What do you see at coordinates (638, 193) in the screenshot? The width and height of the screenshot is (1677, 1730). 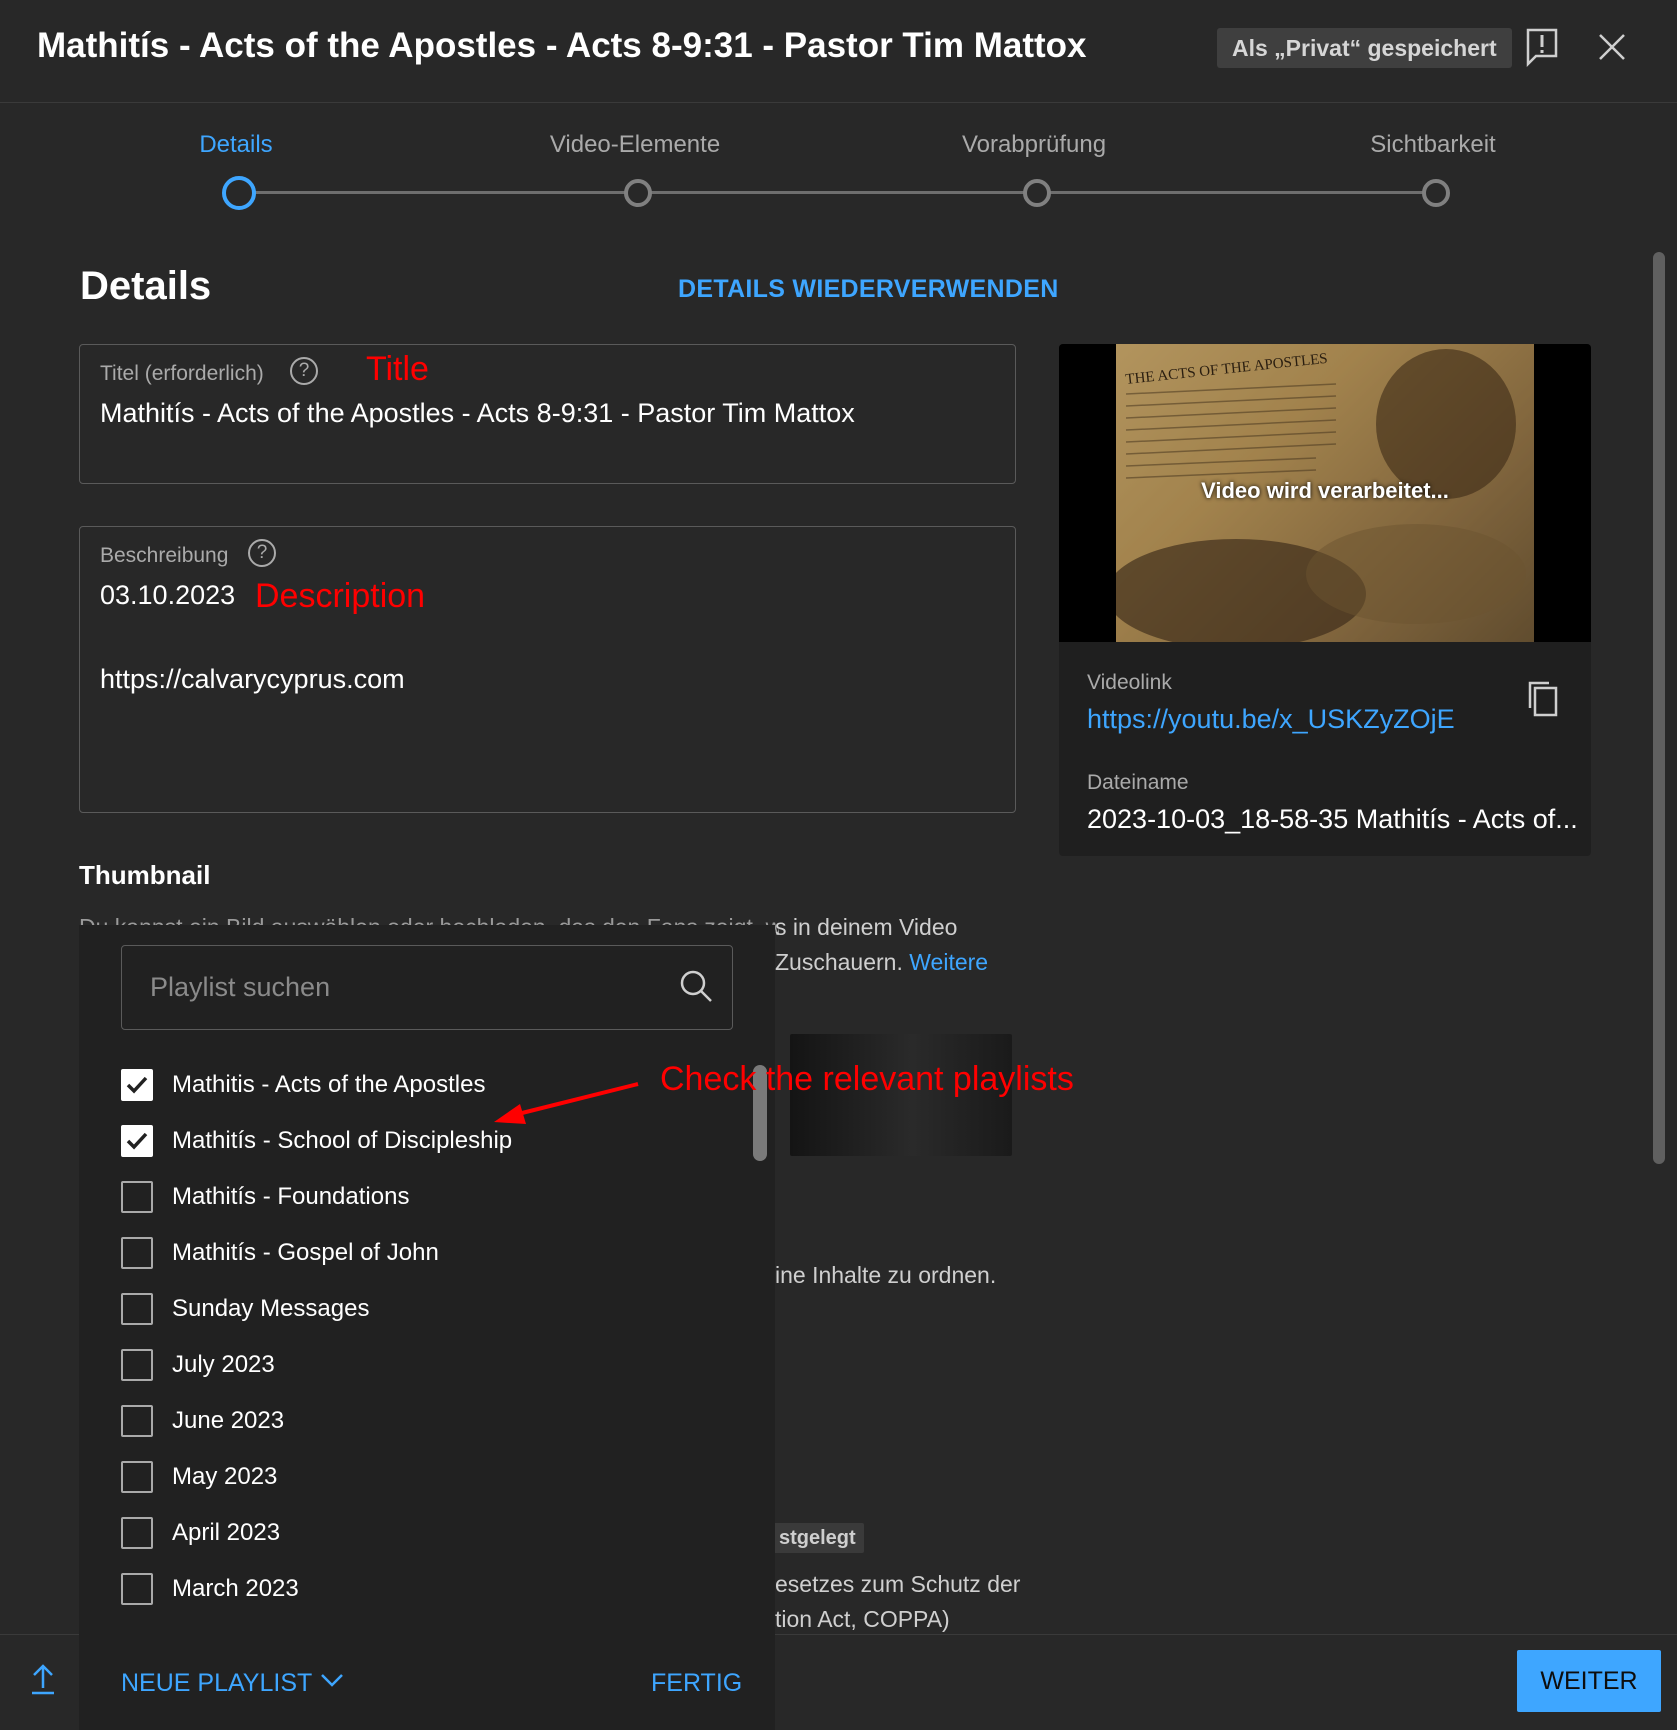 I see `step-dot-video-elements` at bounding box center [638, 193].